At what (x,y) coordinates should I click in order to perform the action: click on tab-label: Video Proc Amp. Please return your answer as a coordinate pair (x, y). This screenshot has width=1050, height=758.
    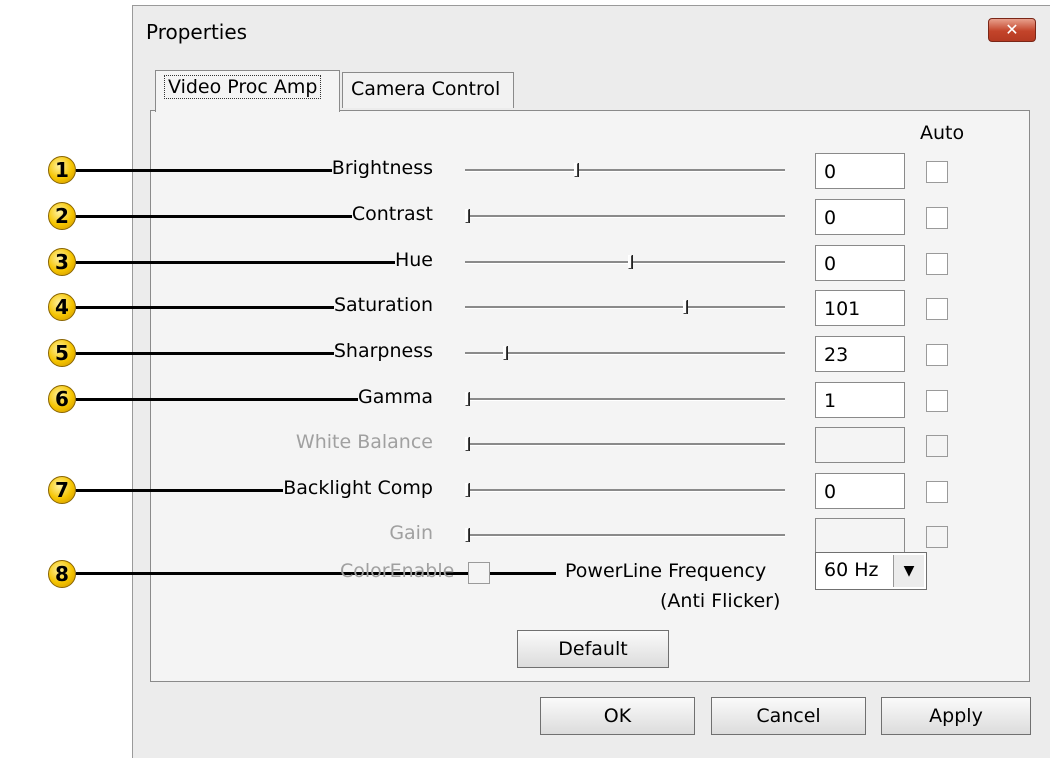
    Looking at the image, I should click on (243, 87).